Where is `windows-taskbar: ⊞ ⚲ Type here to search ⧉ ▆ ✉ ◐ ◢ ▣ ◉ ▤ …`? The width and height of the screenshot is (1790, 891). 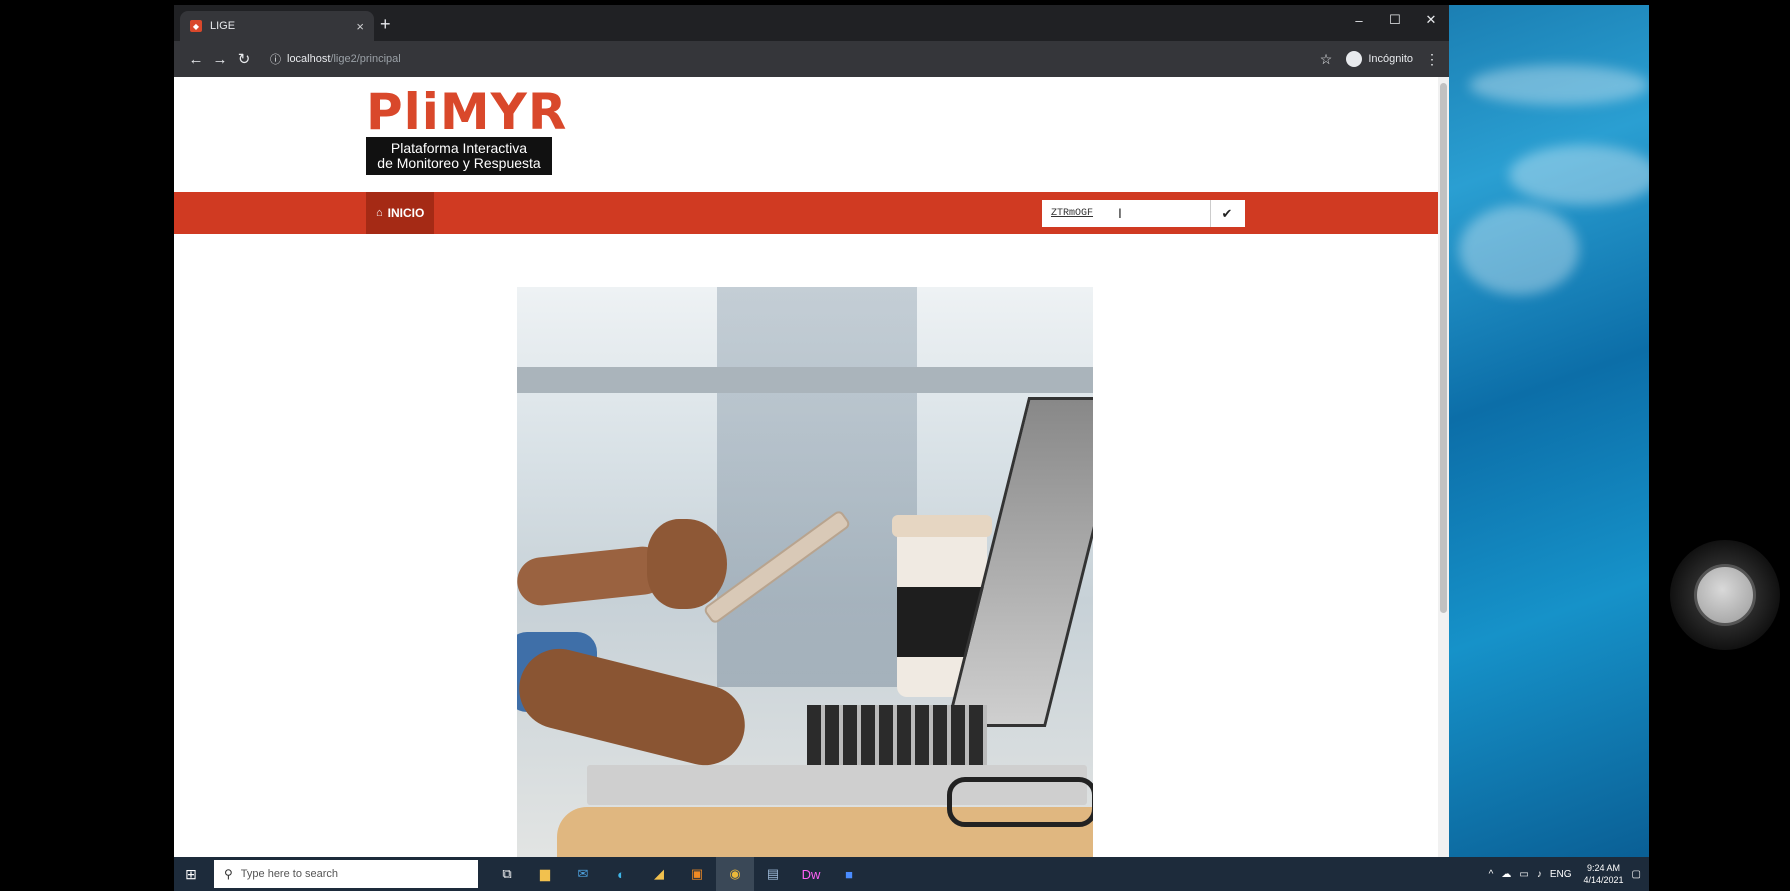 windows-taskbar: ⊞ ⚲ Type here to search ⧉ ▆ ✉ ◐ ◢ ▣ ◉ ▤ … is located at coordinates (911, 874).